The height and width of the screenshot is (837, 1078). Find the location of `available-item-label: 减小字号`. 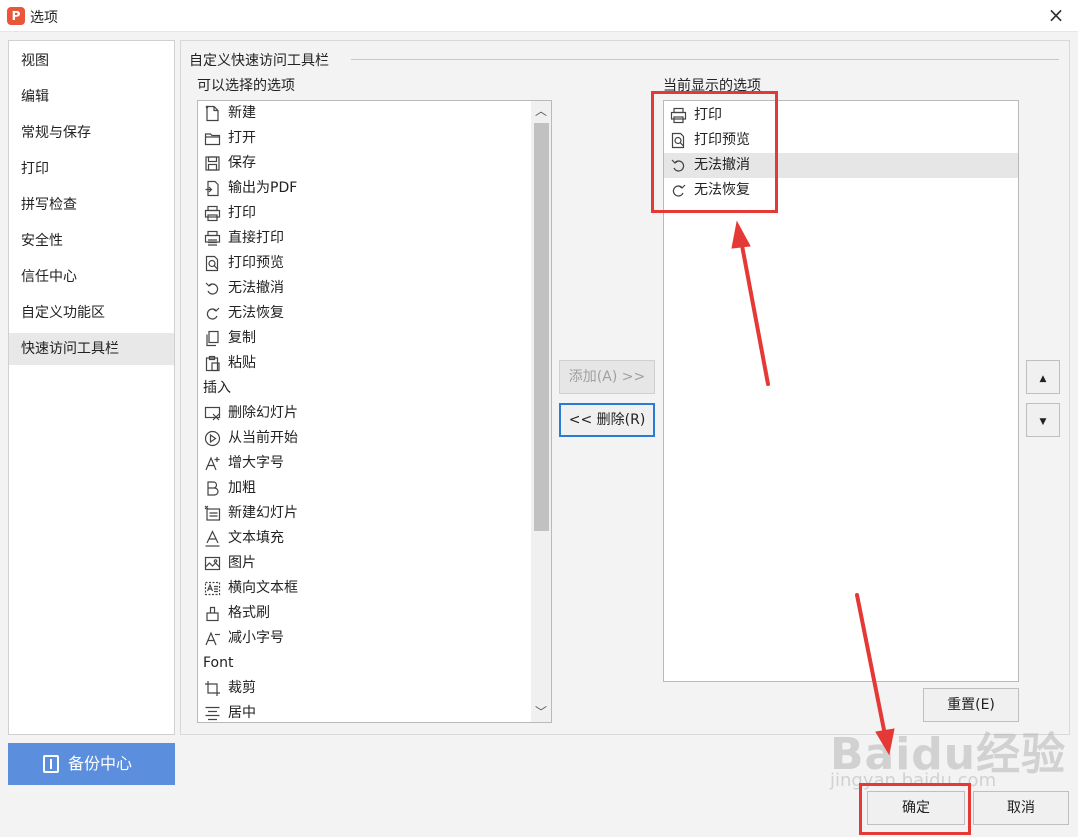

available-item-label: 减小字号 is located at coordinates (256, 638).